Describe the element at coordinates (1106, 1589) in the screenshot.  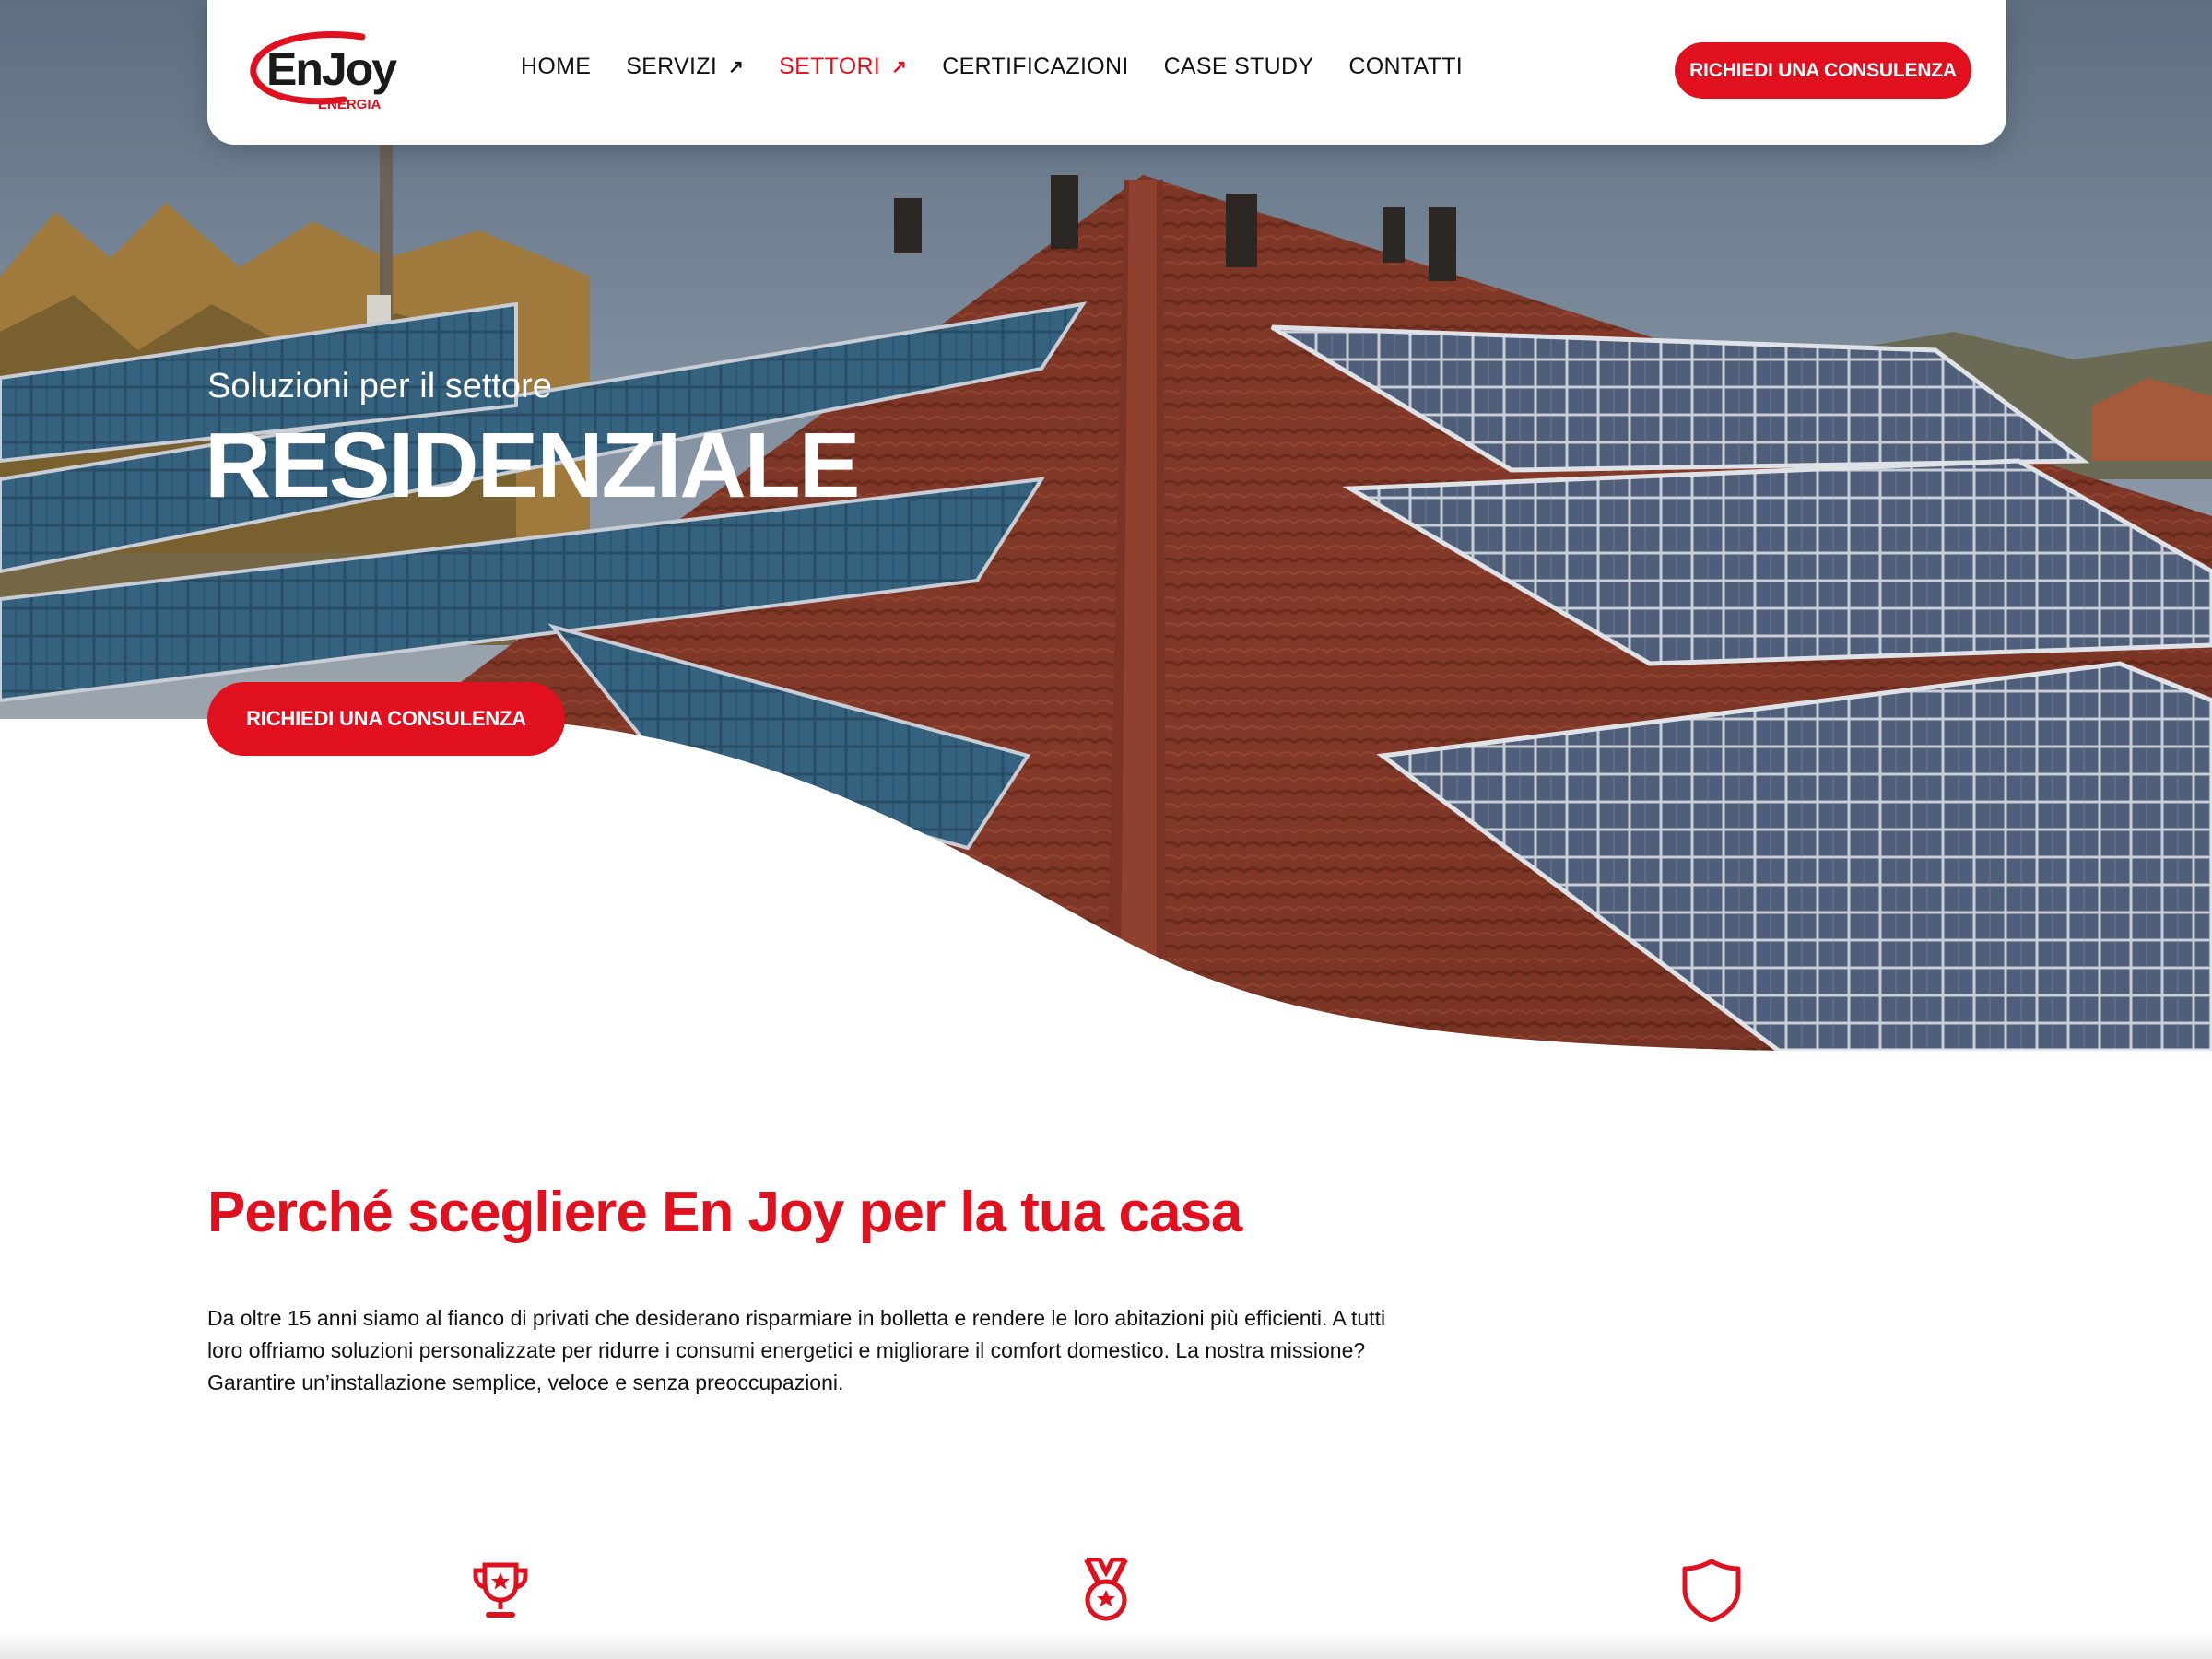
I see `medal-icon` at that location.